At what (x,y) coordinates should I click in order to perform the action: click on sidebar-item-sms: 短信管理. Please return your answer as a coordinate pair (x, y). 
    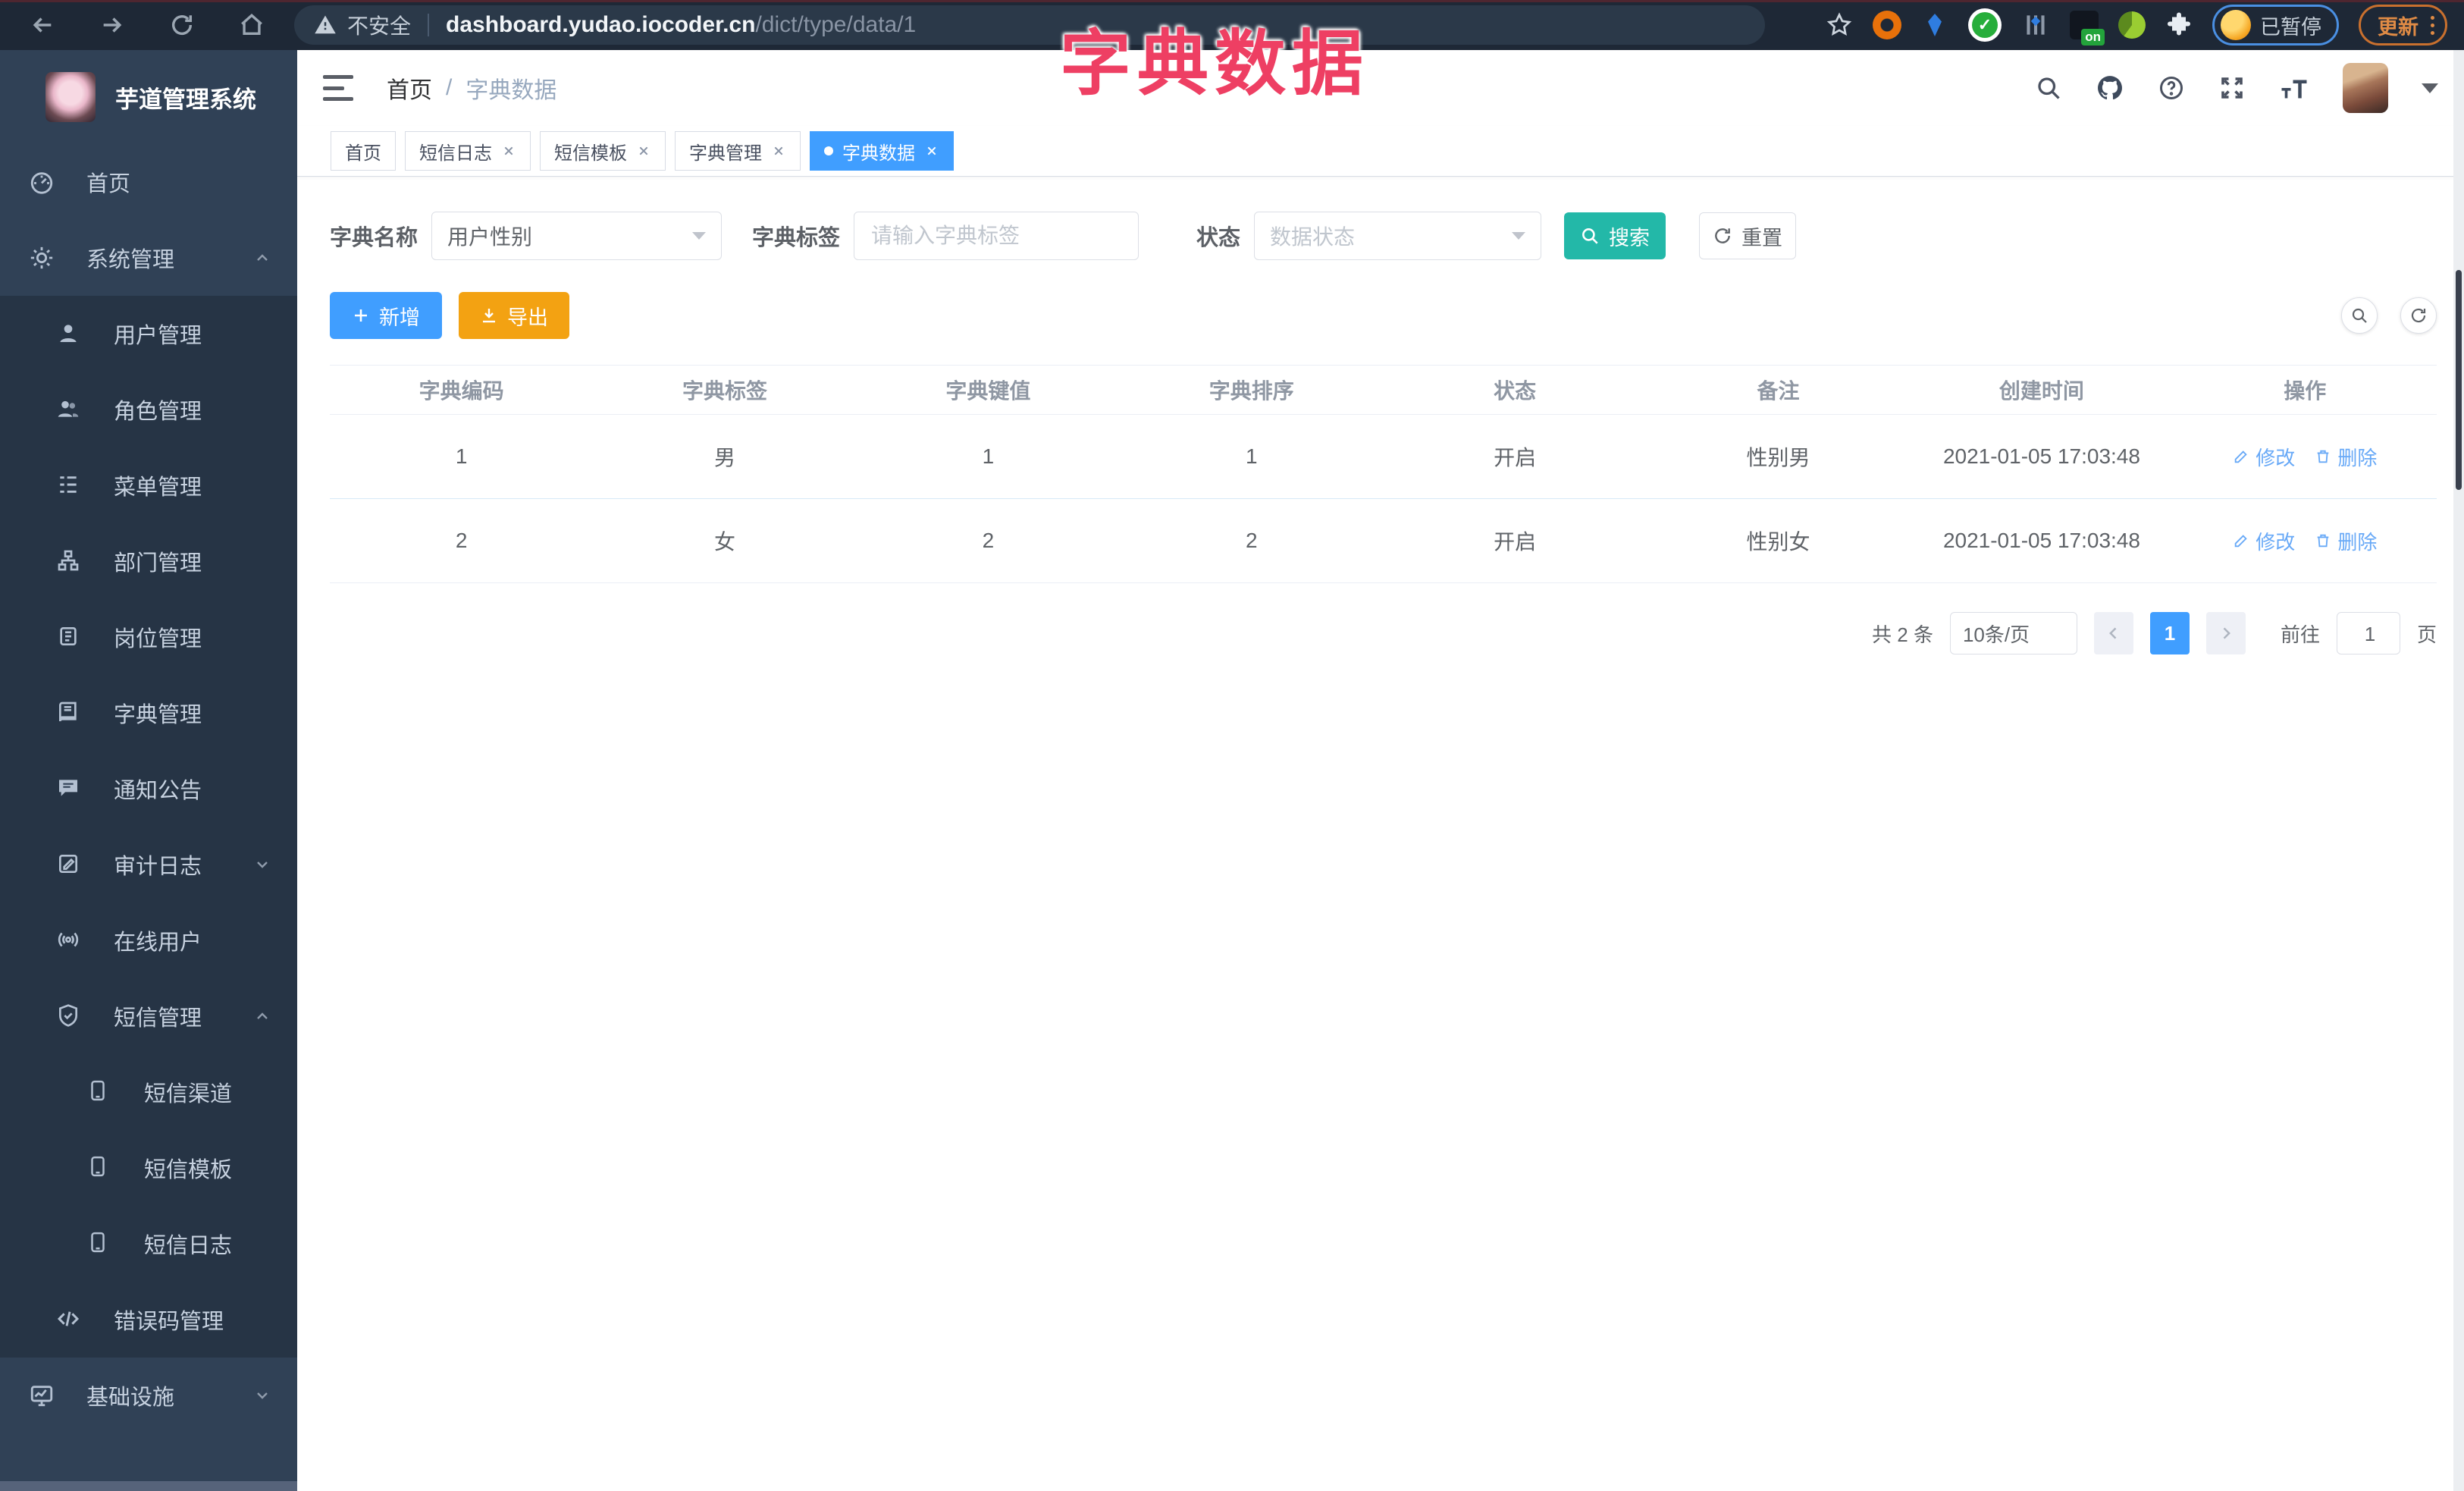
    Looking at the image, I should click on (148, 1016).